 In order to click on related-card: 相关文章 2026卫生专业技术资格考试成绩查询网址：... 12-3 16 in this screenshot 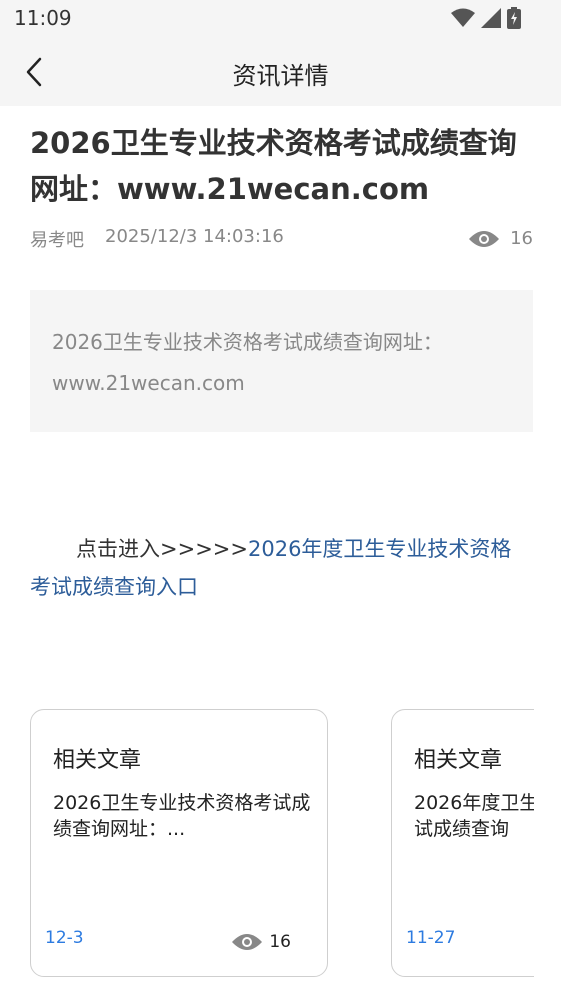, I will do `click(179, 843)`.